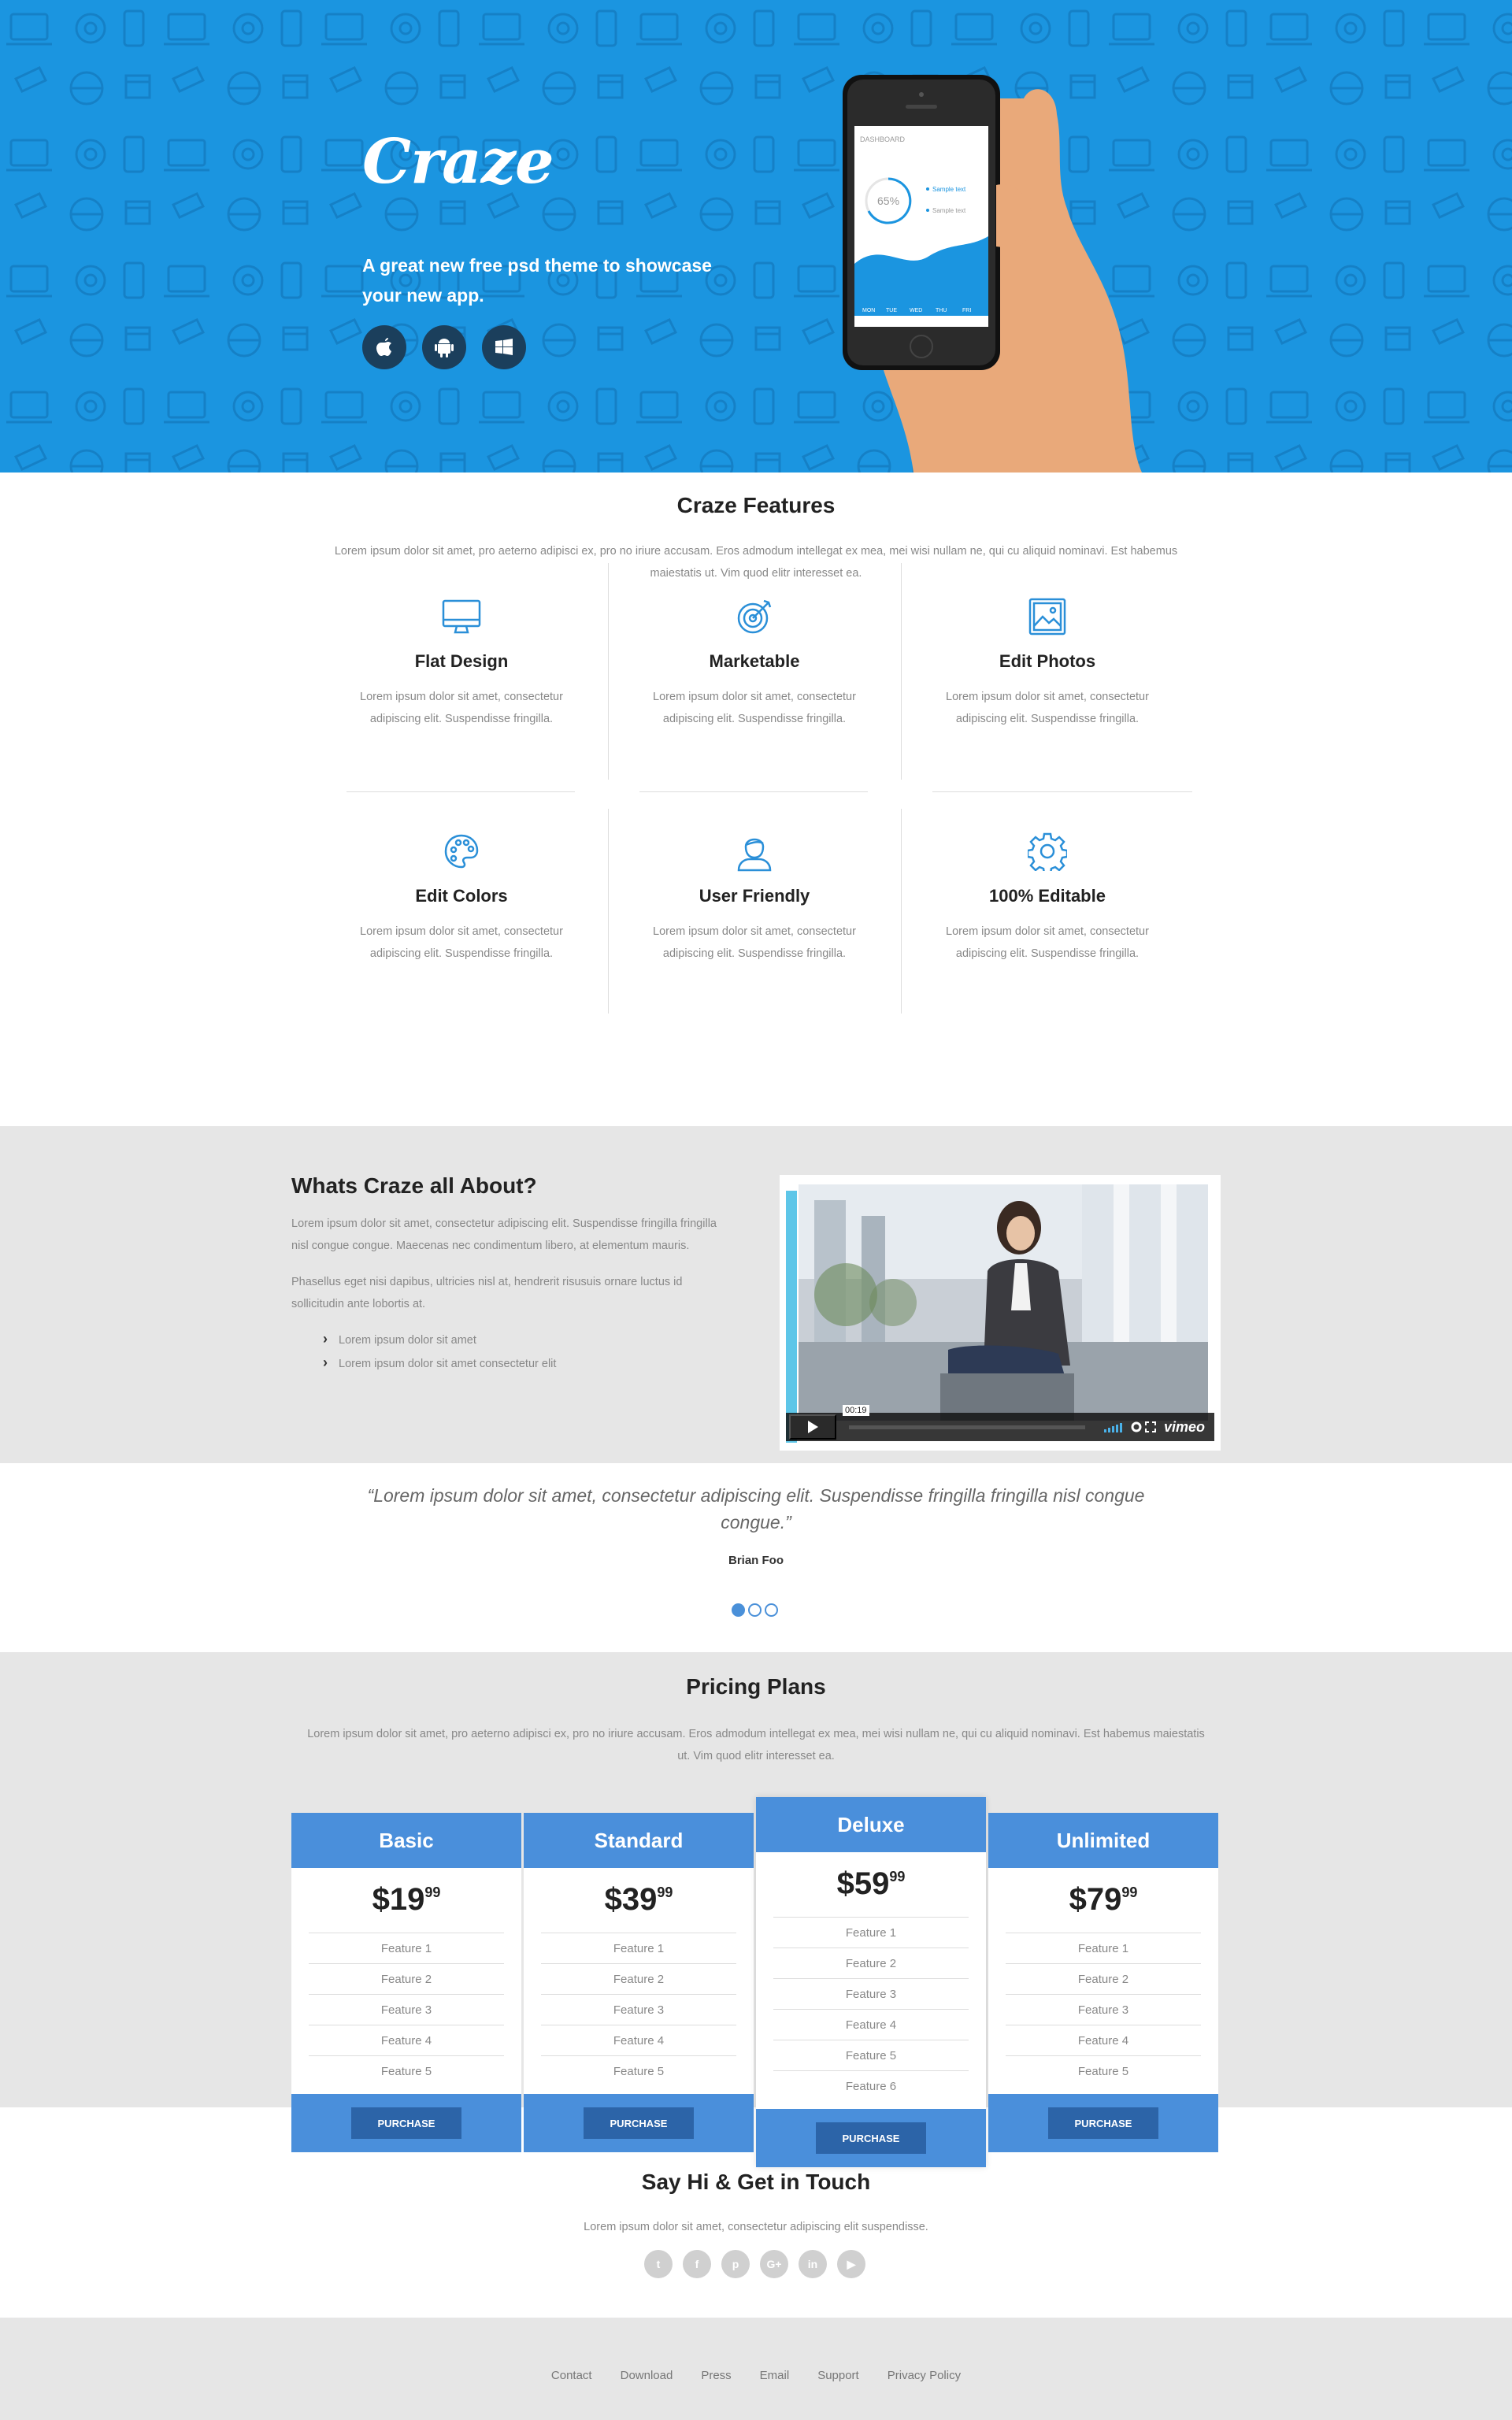  Describe the element at coordinates (520, 1339) in the screenshot. I see `list-item: Lorem ipsum dolor sit amet` at that location.